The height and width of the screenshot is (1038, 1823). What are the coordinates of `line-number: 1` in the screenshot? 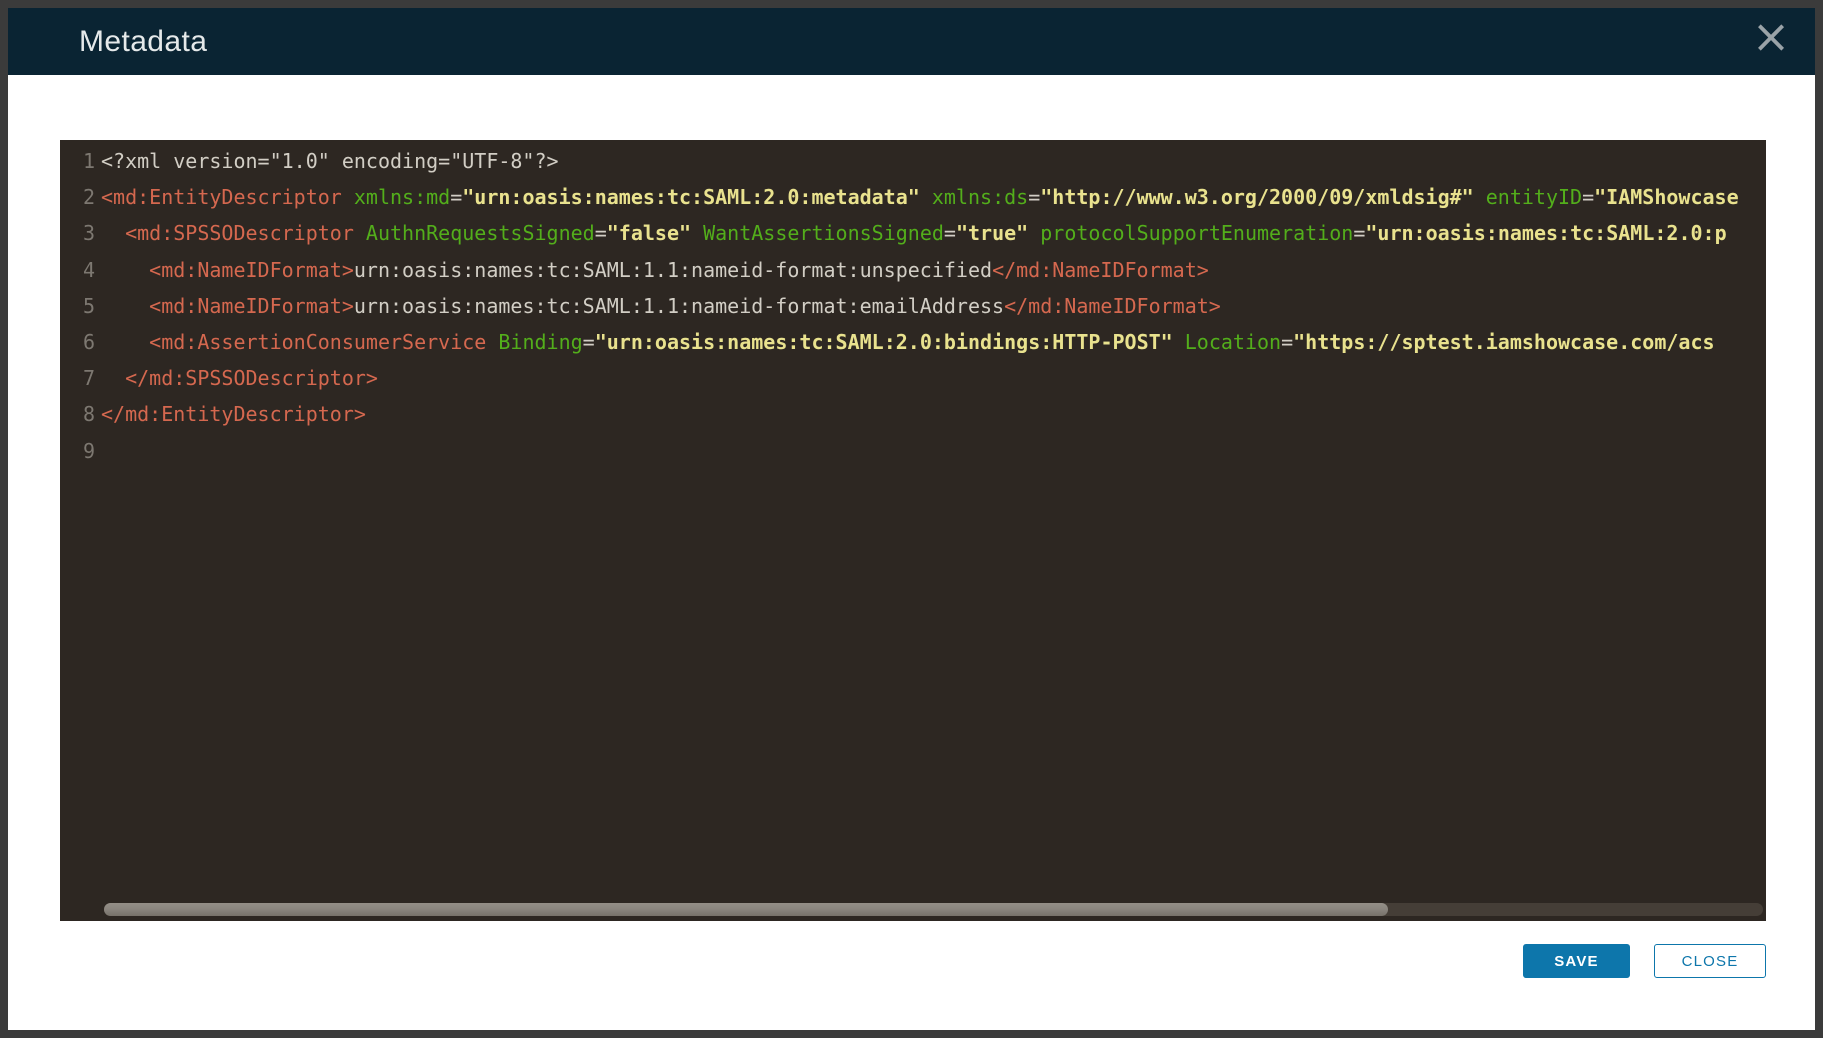 It's located at (88, 161).